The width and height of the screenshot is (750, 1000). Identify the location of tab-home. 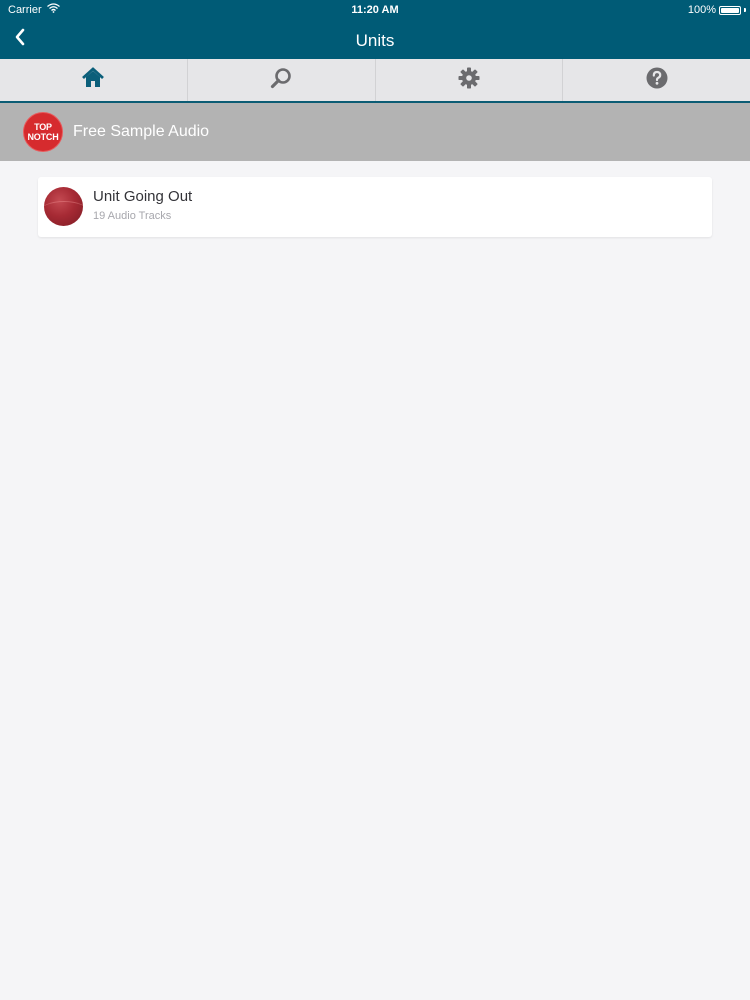
(94, 80).